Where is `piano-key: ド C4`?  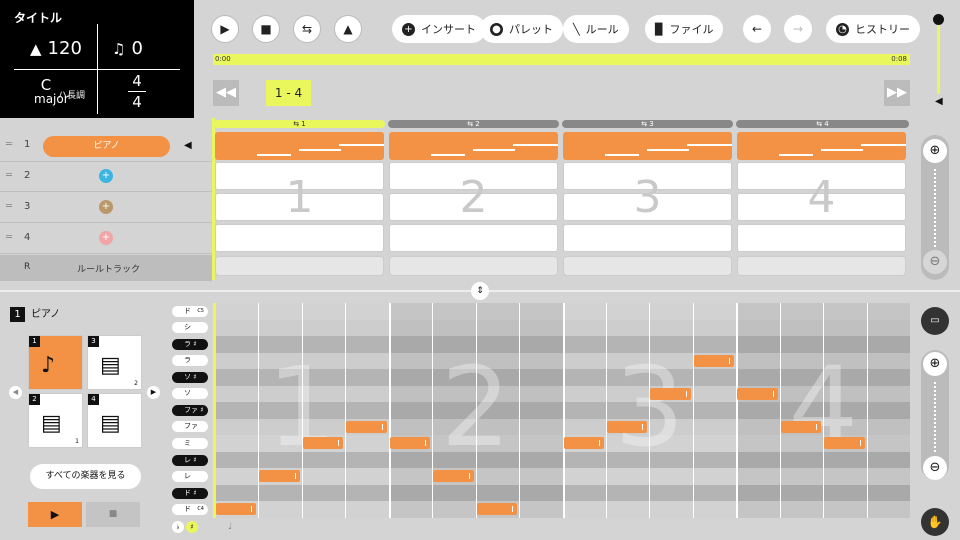 piano-key: ド C4 is located at coordinates (190, 510).